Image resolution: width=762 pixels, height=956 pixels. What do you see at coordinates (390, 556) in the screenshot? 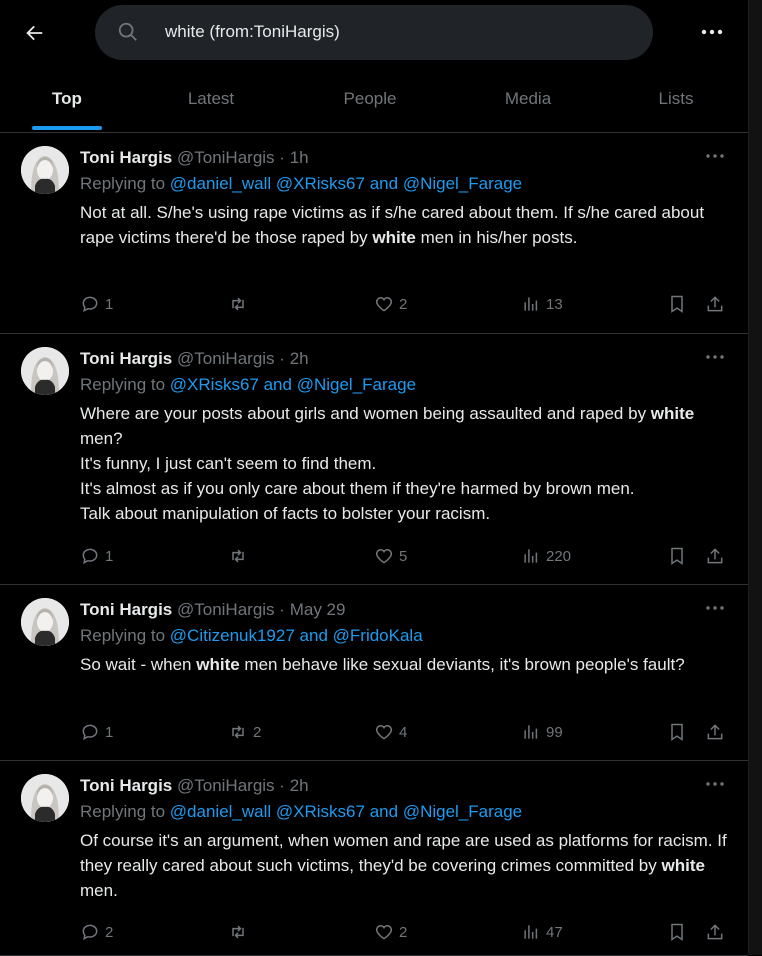
I see `like-button: 5` at bounding box center [390, 556].